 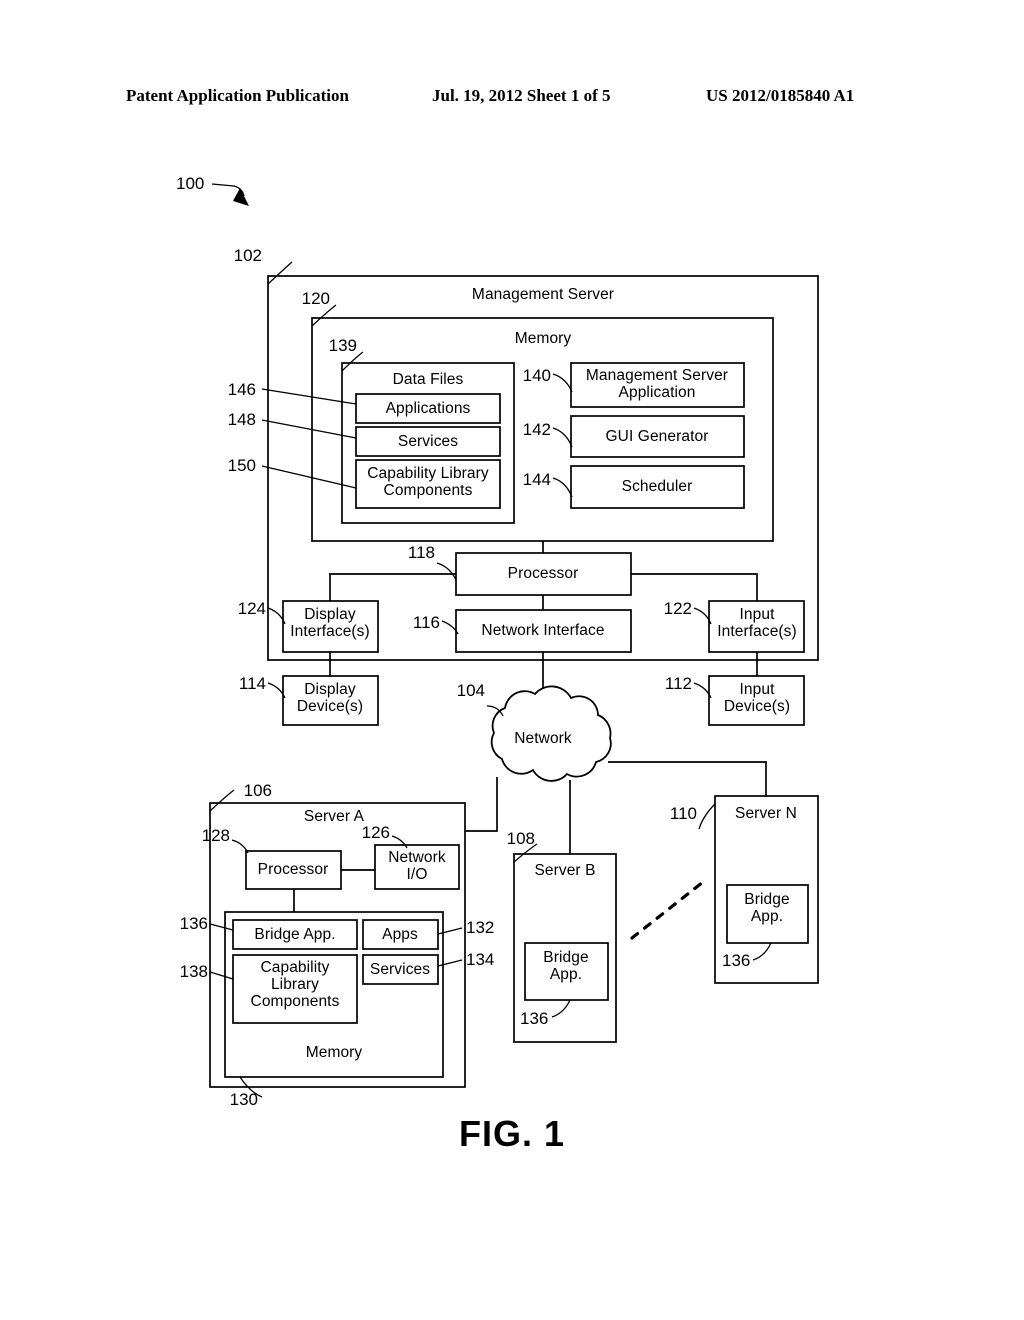 What do you see at coordinates (426, 622) in the screenshot?
I see `ref-116: 116` at bounding box center [426, 622].